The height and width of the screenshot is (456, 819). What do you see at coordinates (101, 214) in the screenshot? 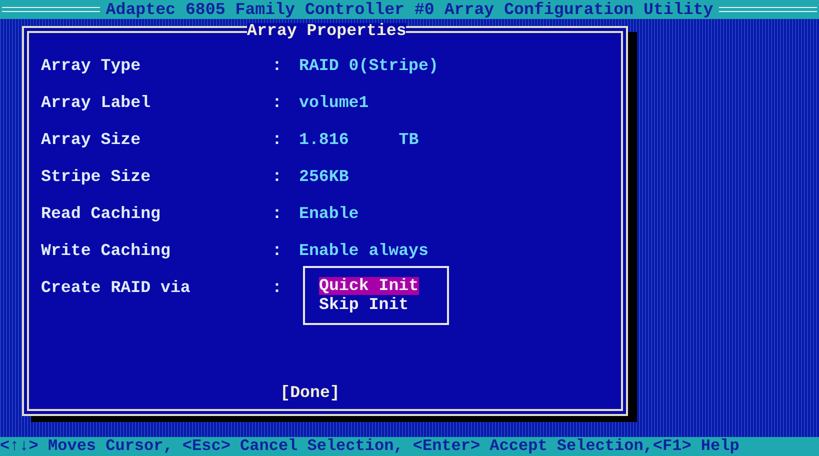
I see `field-label: Read Caching` at bounding box center [101, 214].